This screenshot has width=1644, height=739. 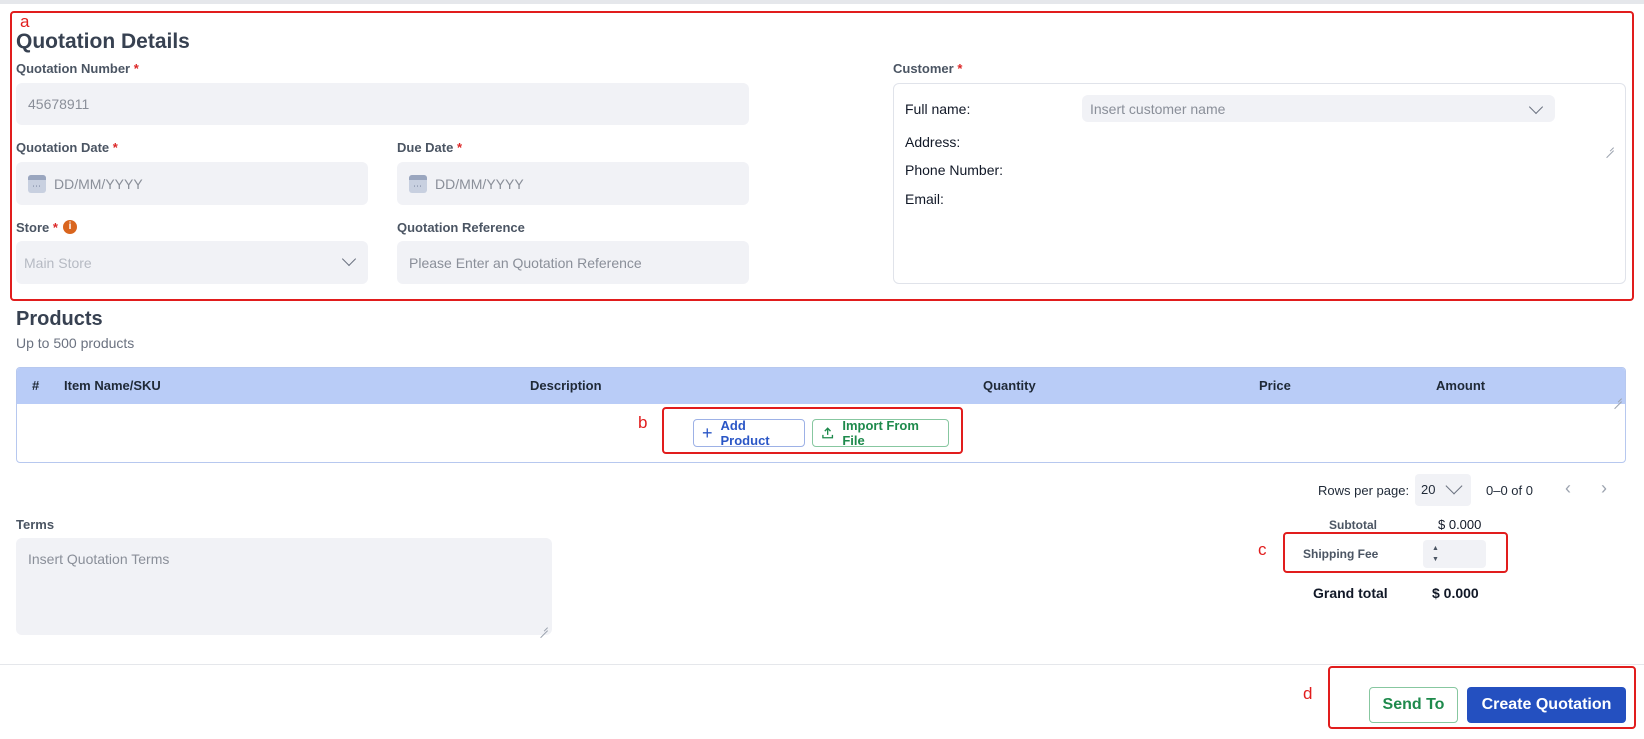 What do you see at coordinates (479, 183) in the screenshot?
I see `due-date-placeholder: DD/MM/YYYY` at bounding box center [479, 183].